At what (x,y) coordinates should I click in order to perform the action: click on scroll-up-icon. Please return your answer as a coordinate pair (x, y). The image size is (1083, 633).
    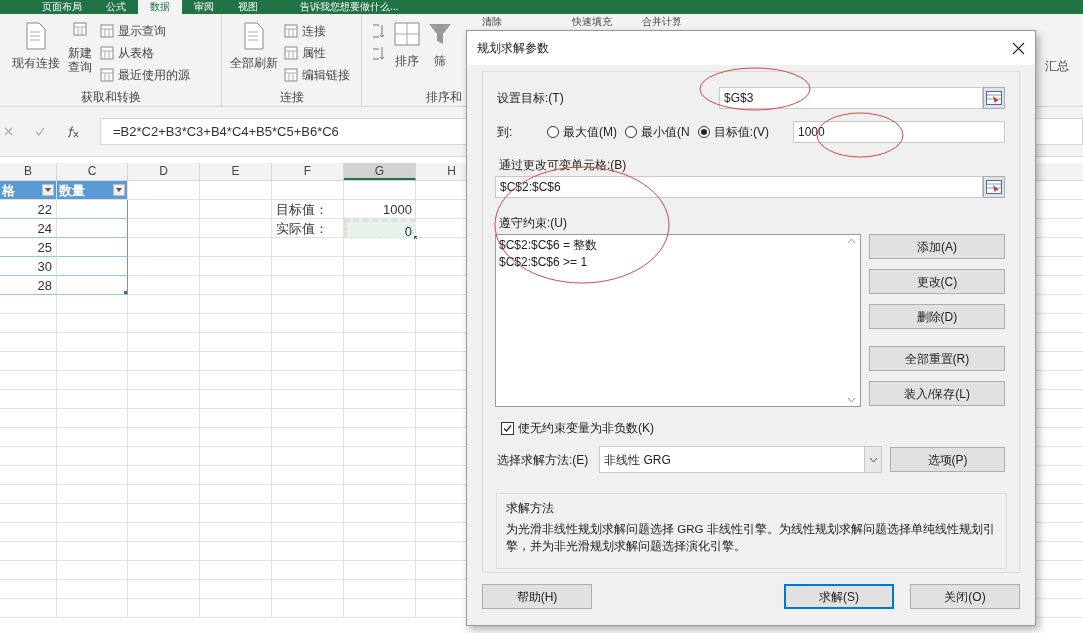
    Looking at the image, I should click on (852, 241).